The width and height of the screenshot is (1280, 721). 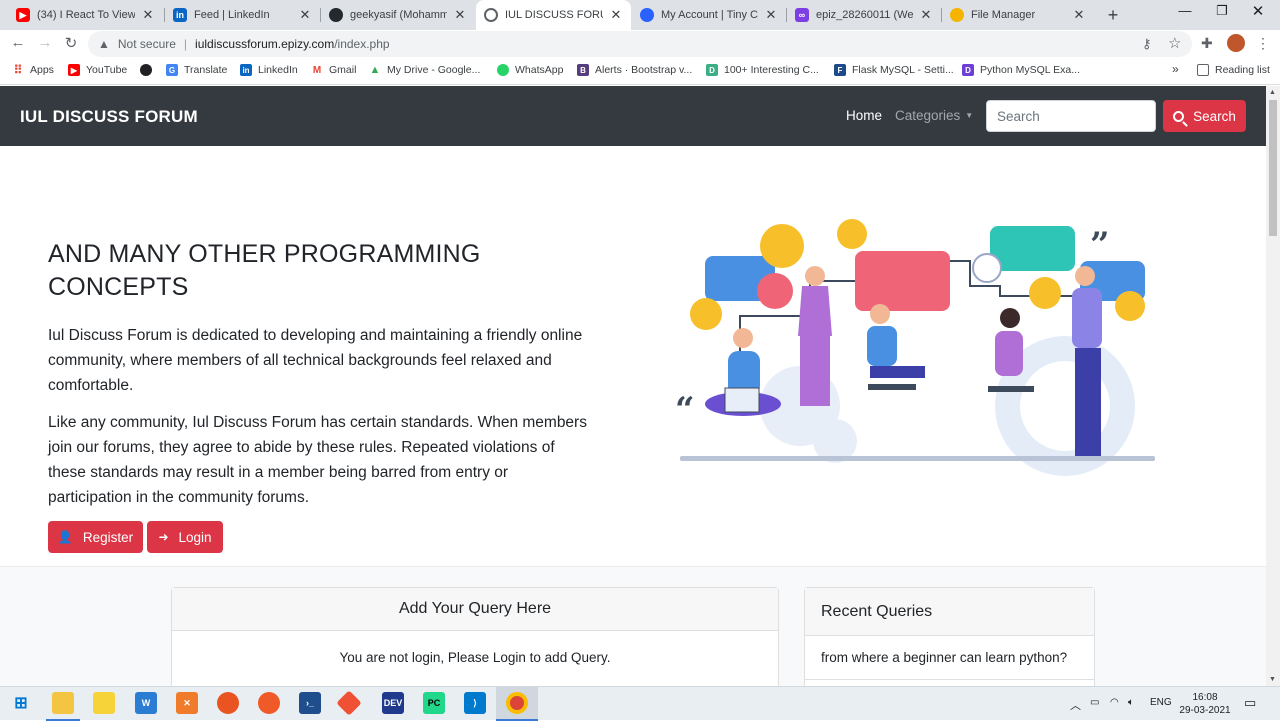 I want to click on nav-home-link: Home, so click(x=864, y=115).